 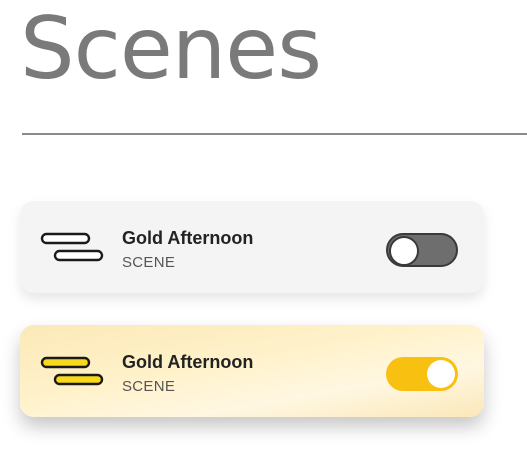 I want to click on scene-toggle-off, so click(x=422, y=250).